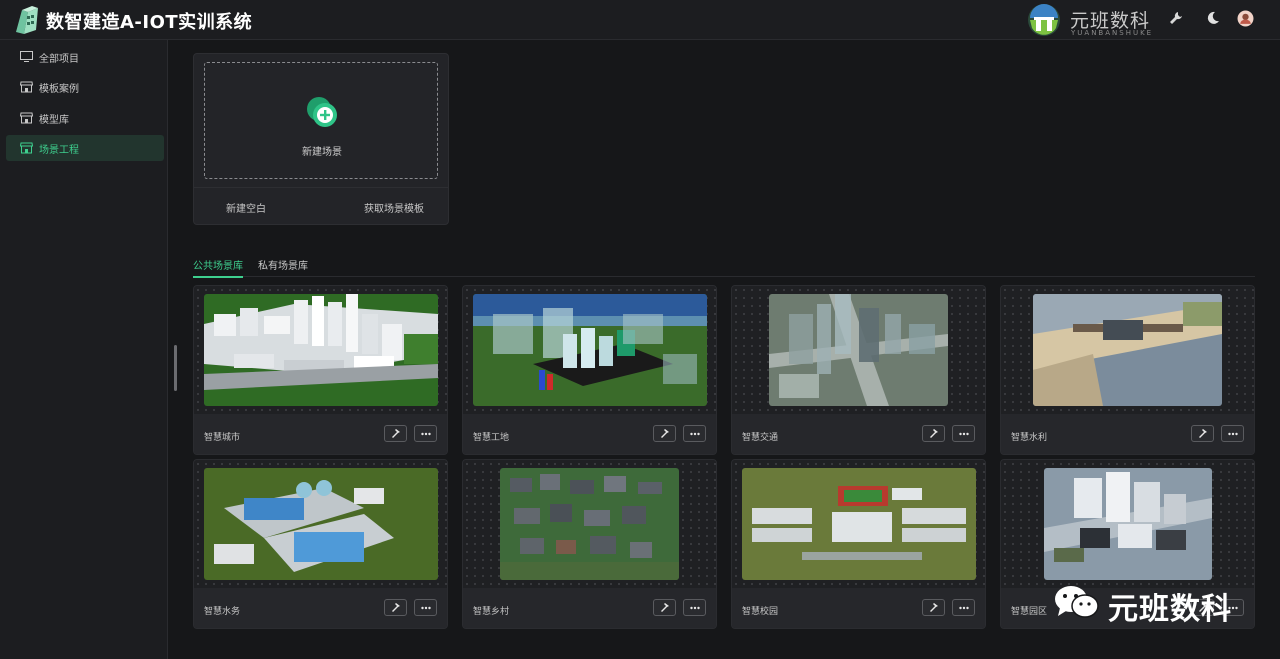 This screenshot has width=1280, height=659. What do you see at coordinates (1213, 18) in the screenshot?
I see `moon-icon` at bounding box center [1213, 18].